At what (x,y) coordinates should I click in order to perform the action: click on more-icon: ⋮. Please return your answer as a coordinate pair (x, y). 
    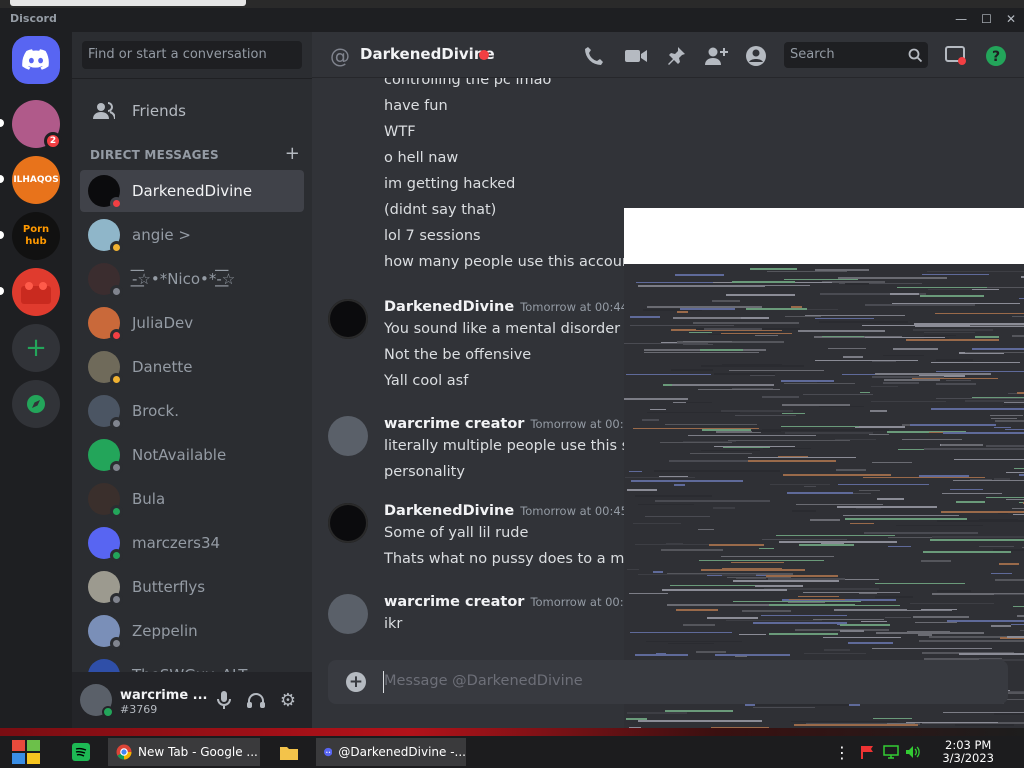
    Looking at the image, I should click on (842, 752).